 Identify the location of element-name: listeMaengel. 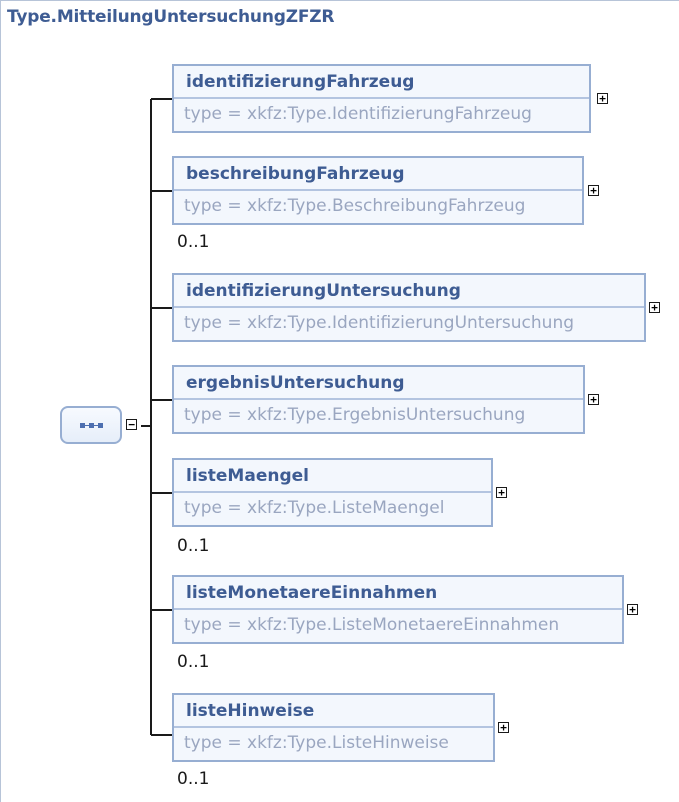
(332, 476).